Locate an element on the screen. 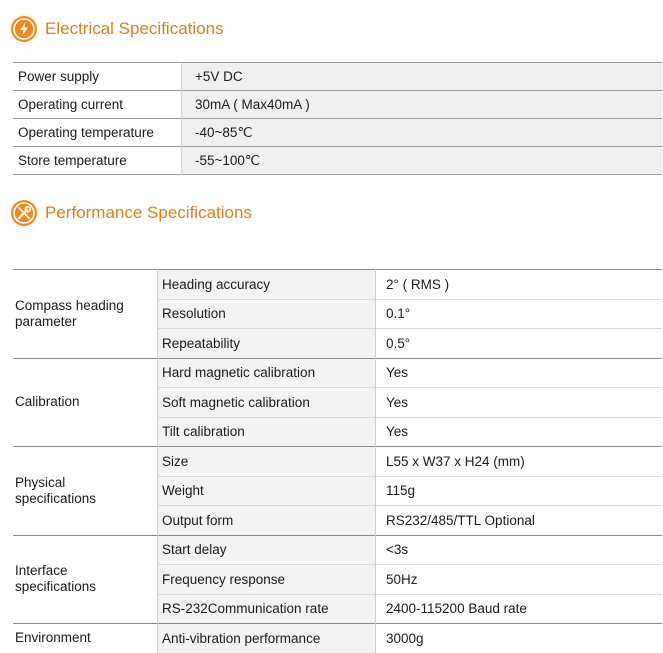  spec-value: -40~85℃ is located at coordinates (421, 132).